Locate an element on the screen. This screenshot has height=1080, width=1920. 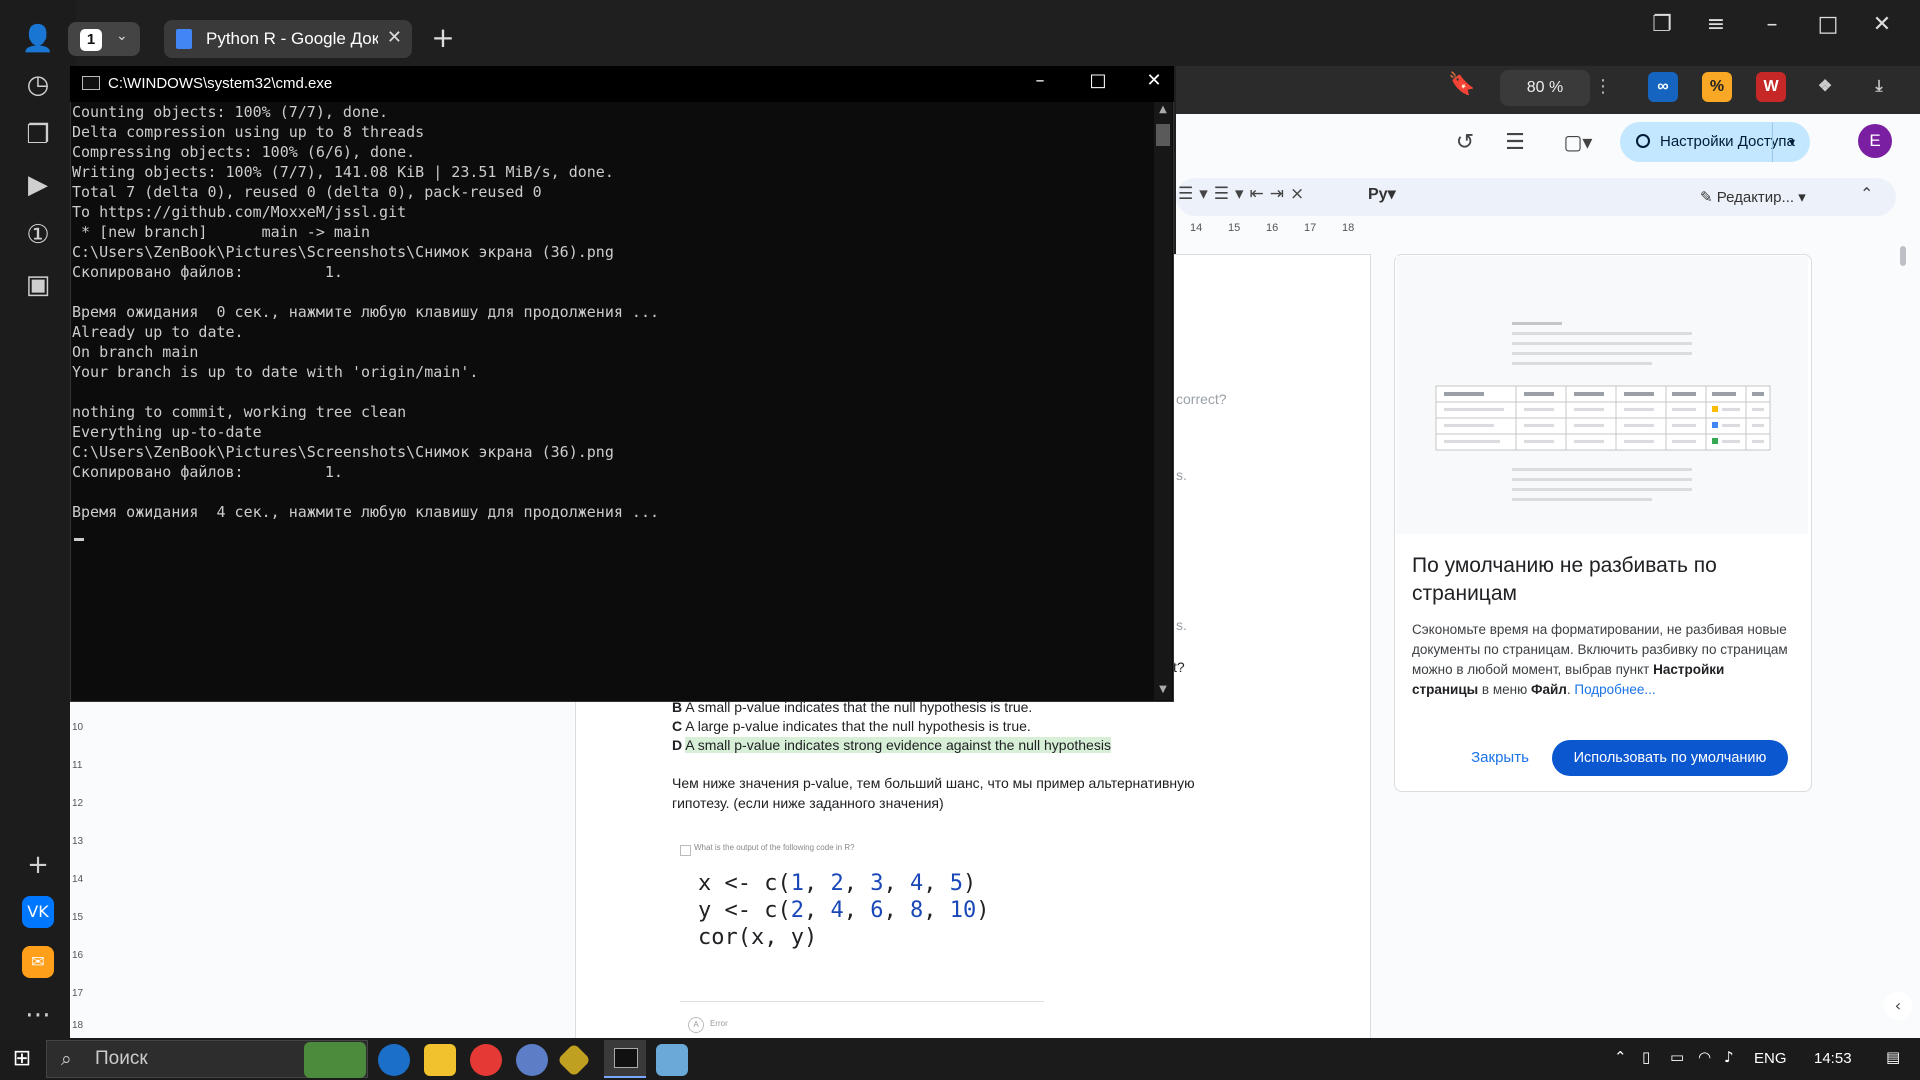
extension-percent-icon: % is located at coordinates (1717, 87).